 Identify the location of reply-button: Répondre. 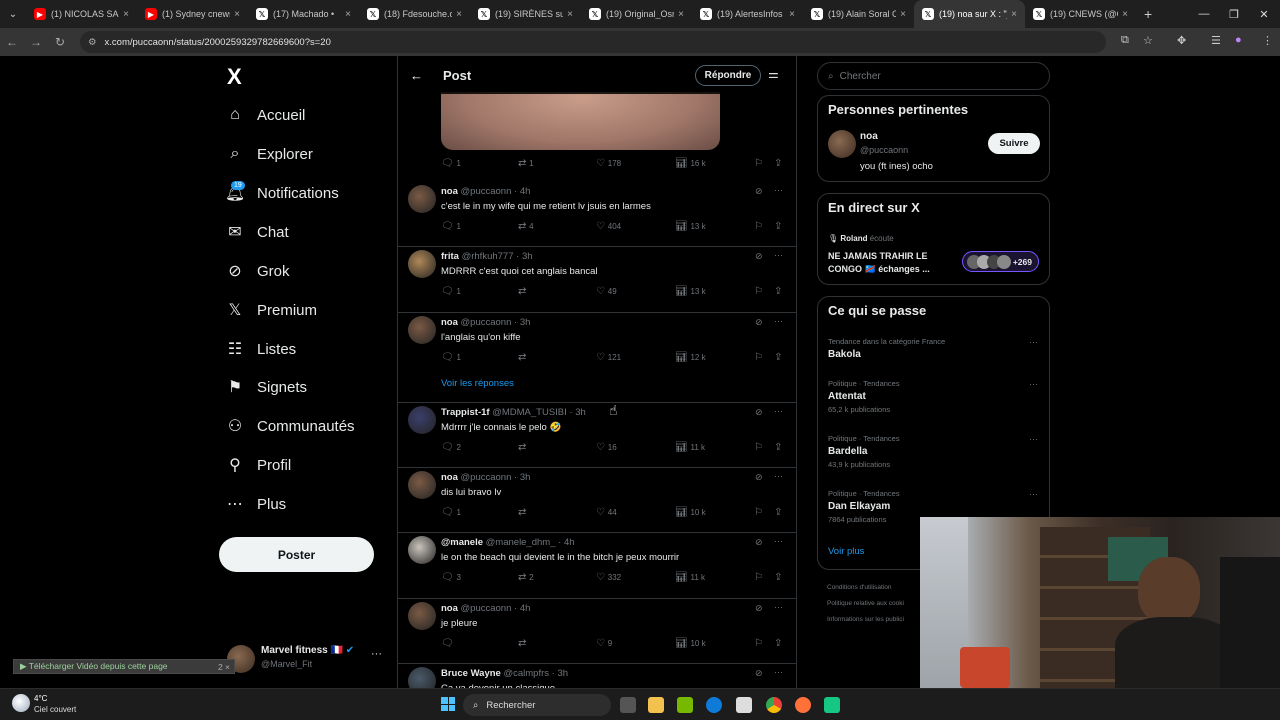
(728, 75).